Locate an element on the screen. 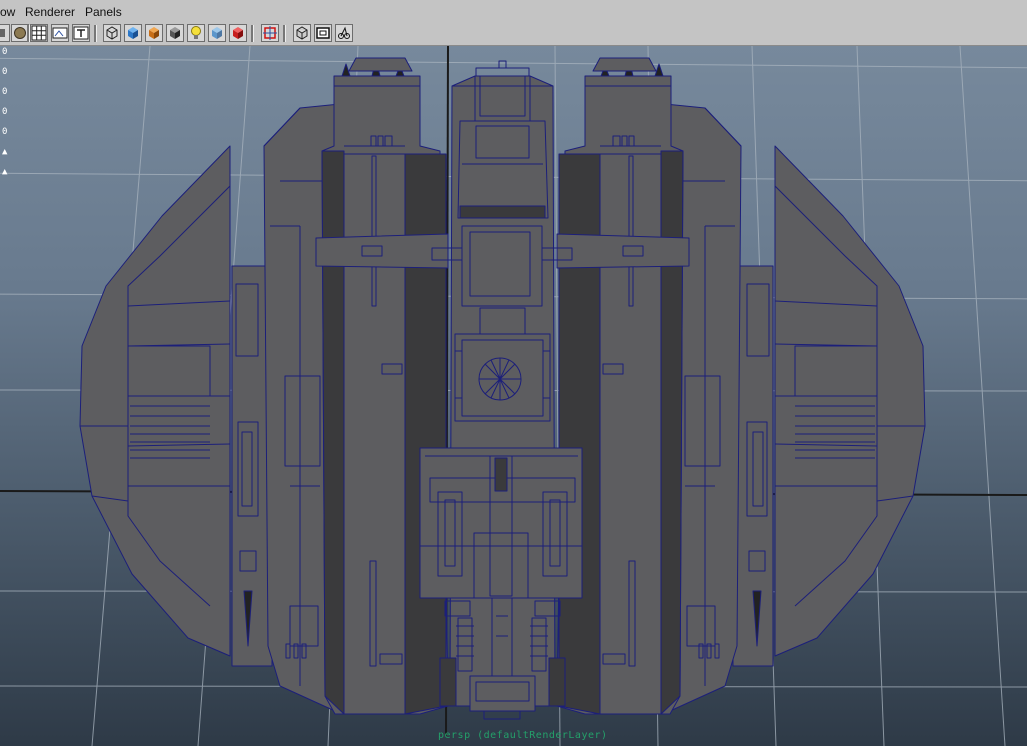 This screenshot has height=746, width=1027. grid-toggle-icon is located at coordinates (39, 33).